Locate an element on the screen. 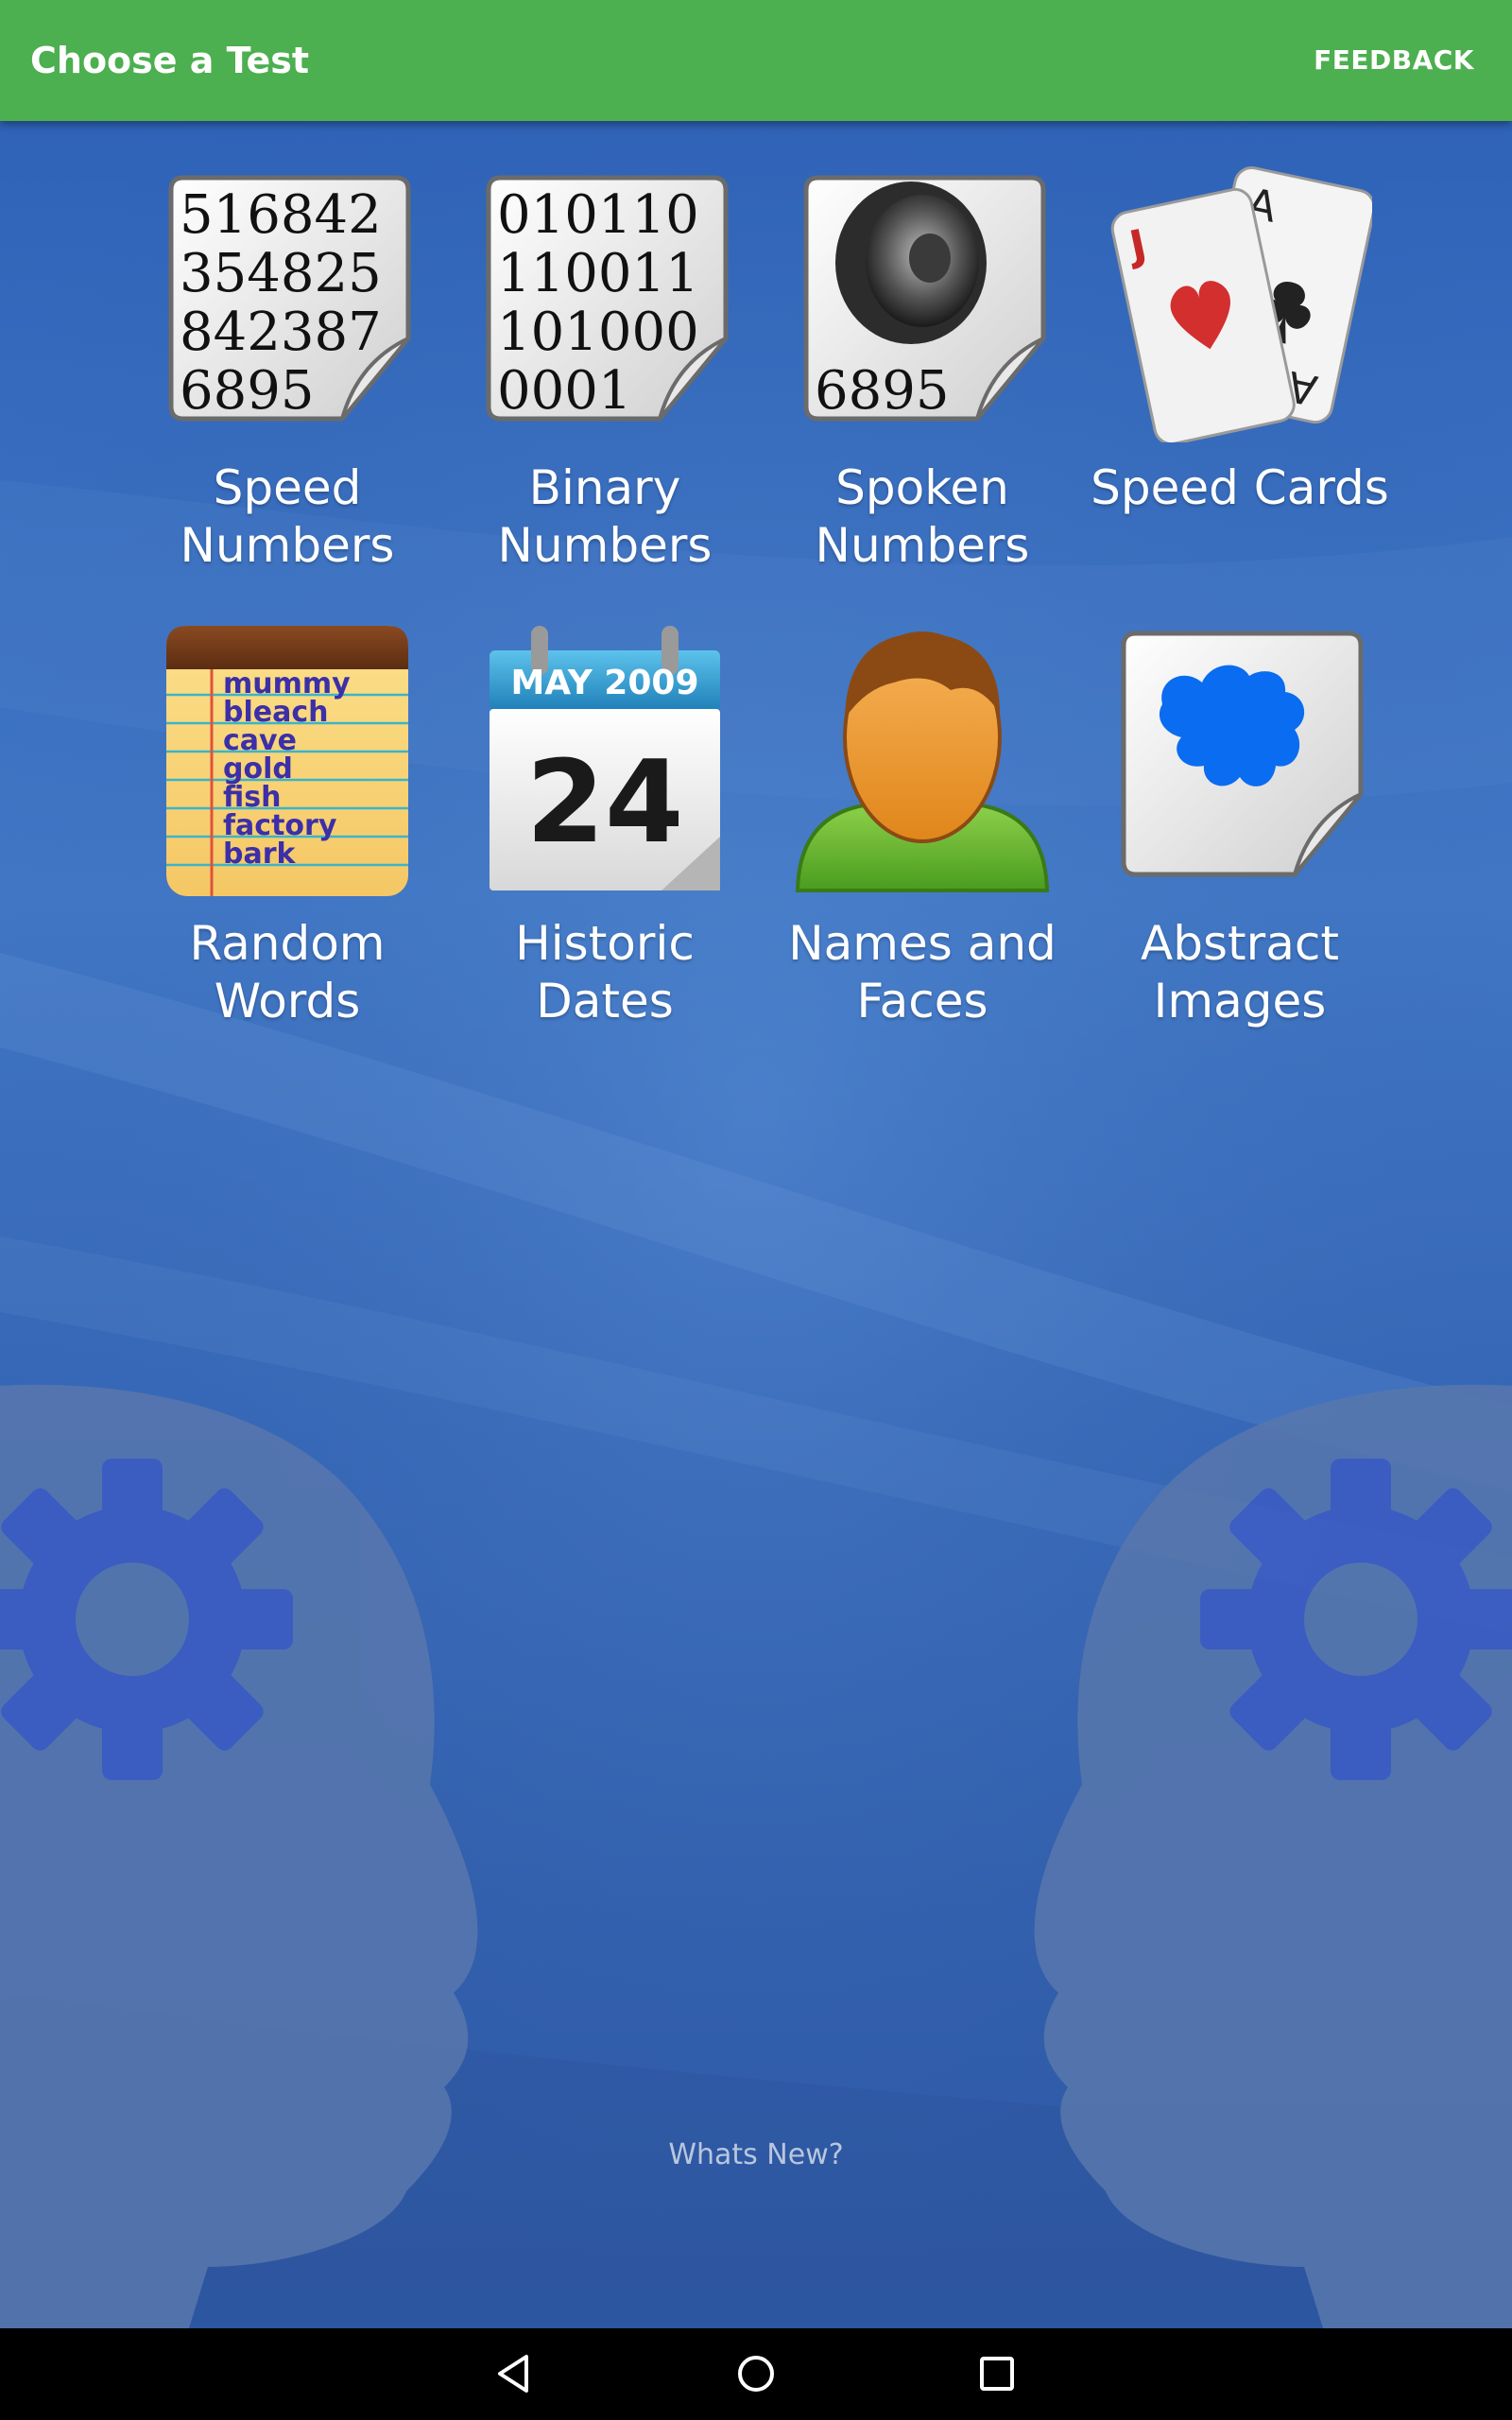 Image resolution: width=1512 pixels, height=2420 pixels. system-navigation-bar is located at coordinates (756, 2374).